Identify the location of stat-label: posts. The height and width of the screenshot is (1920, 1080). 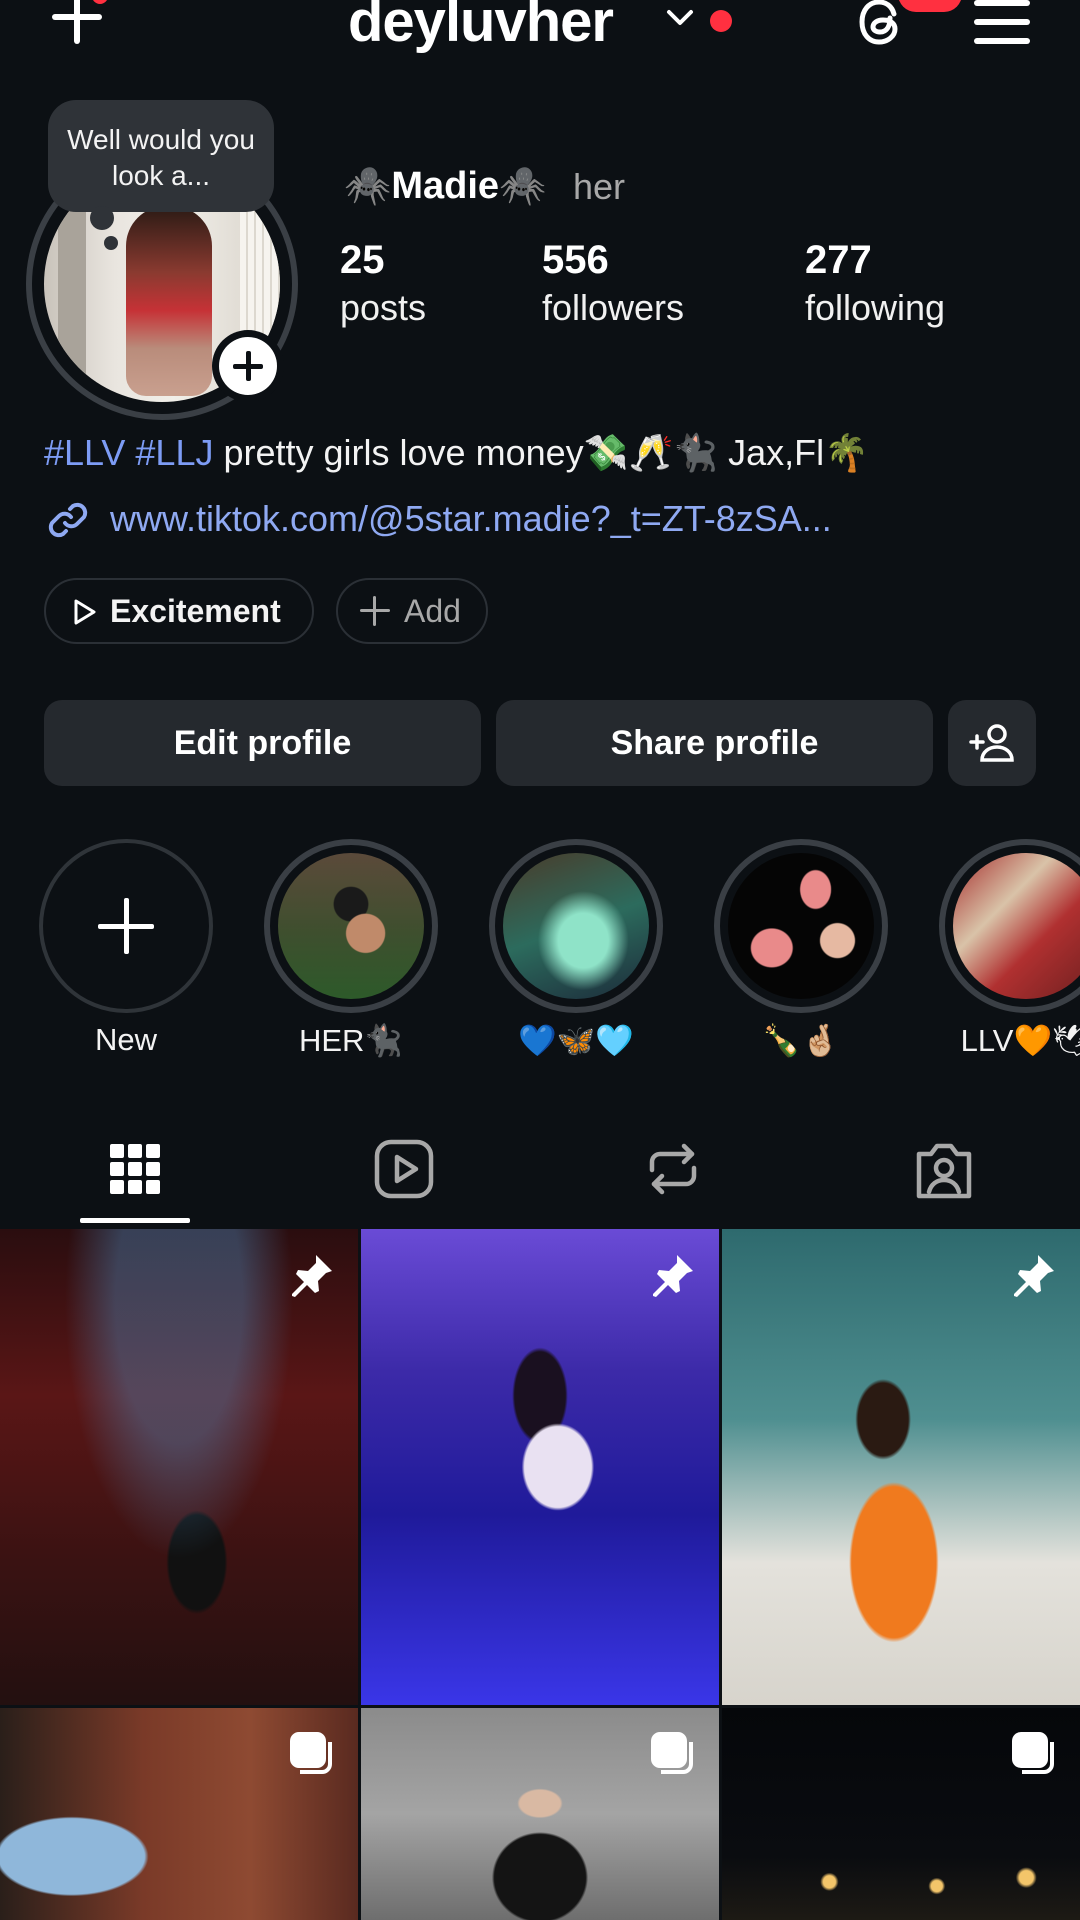
(383, 307).